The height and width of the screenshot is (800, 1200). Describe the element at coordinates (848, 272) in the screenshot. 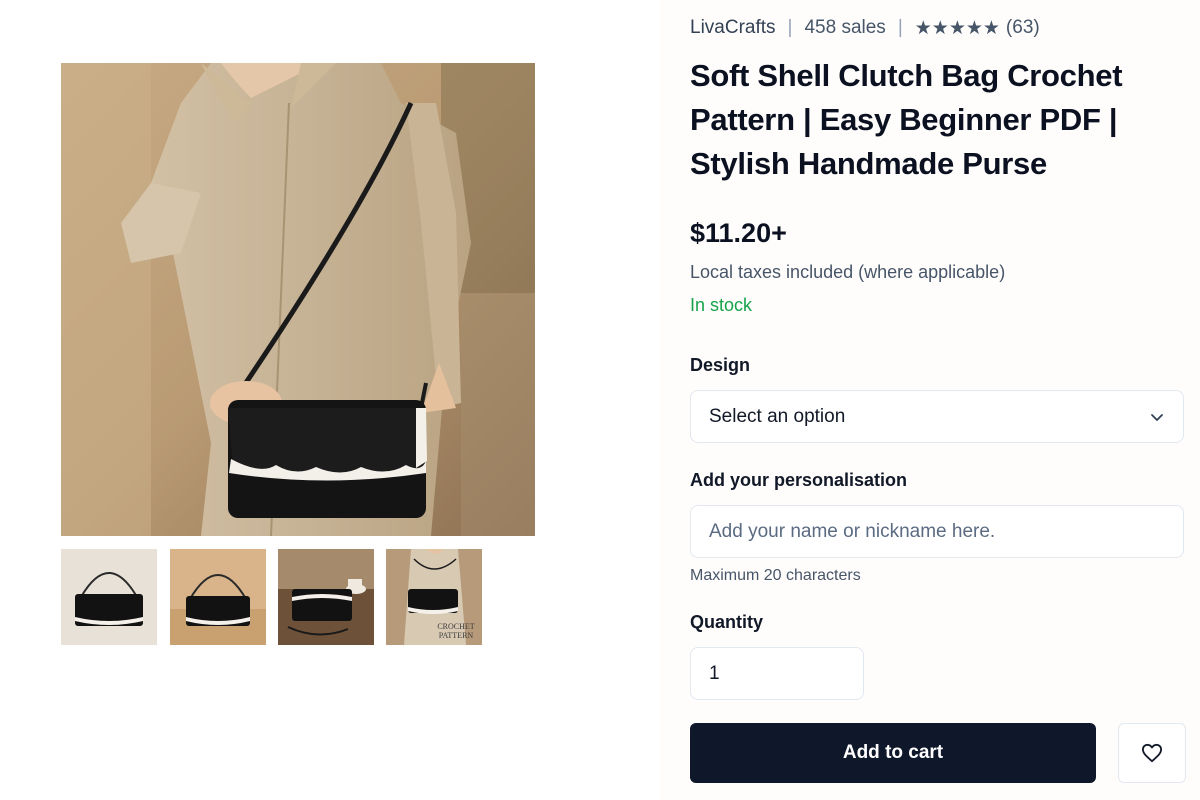

I see `taxes-note: Local taxes included (where applicable)` at that location.